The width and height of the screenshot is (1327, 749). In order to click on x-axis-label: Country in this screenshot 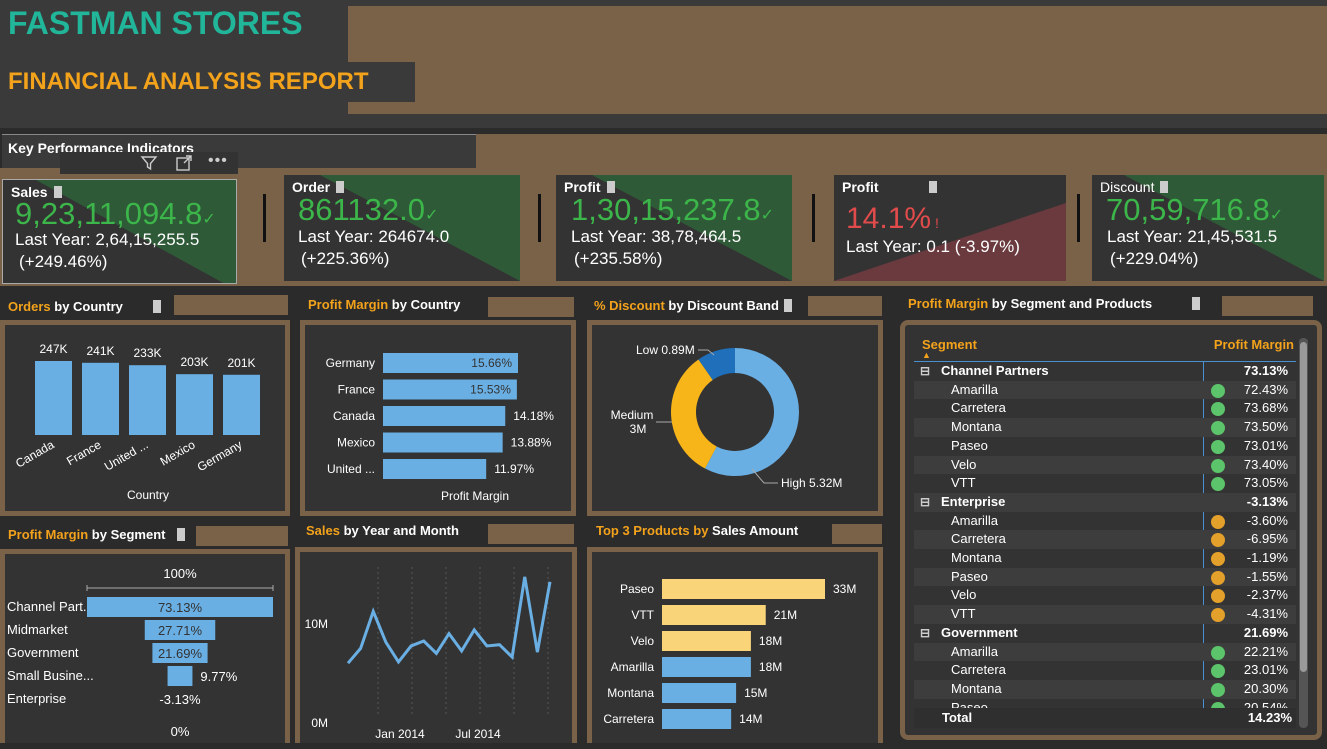, I will do `click(148, 495)`.